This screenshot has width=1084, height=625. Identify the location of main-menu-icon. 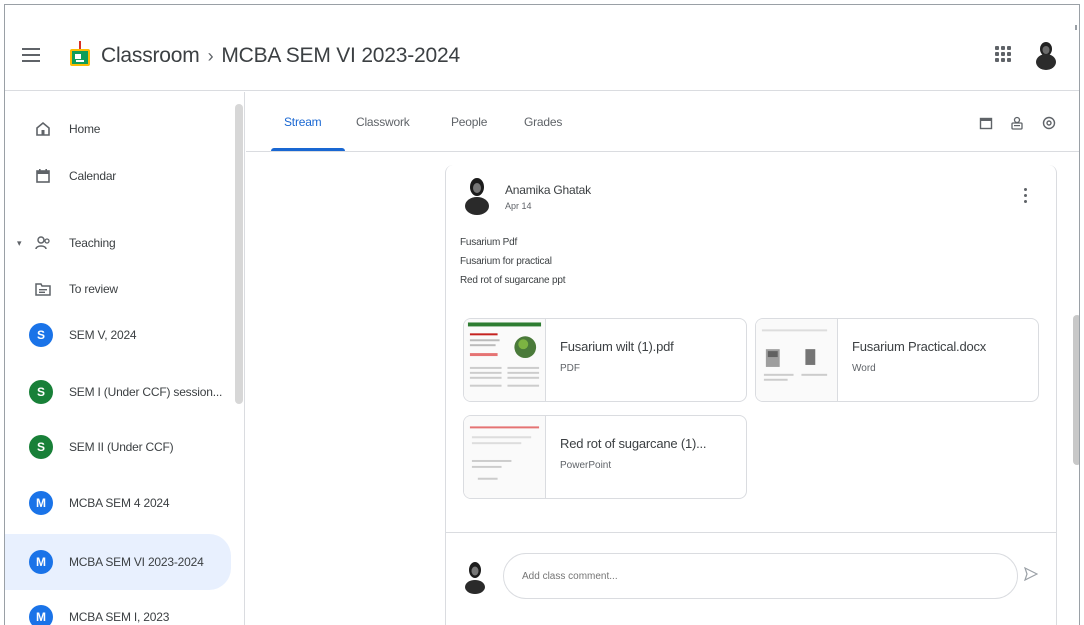
(31, 55).